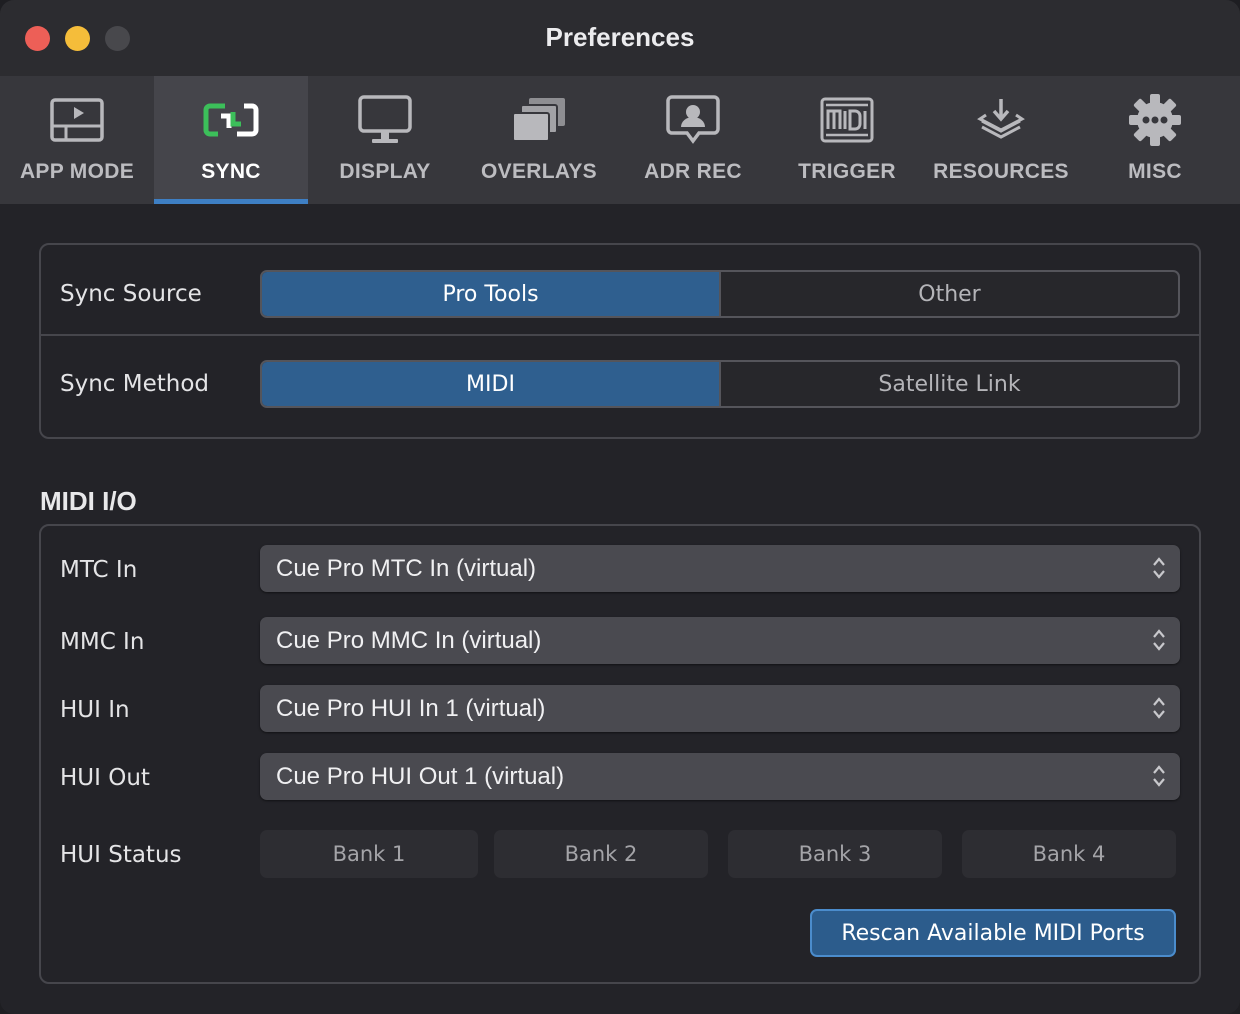 The height and width of the screenshot is (1014, 1240). I want to click on tab-misc: MISC, so click(1155, 140).